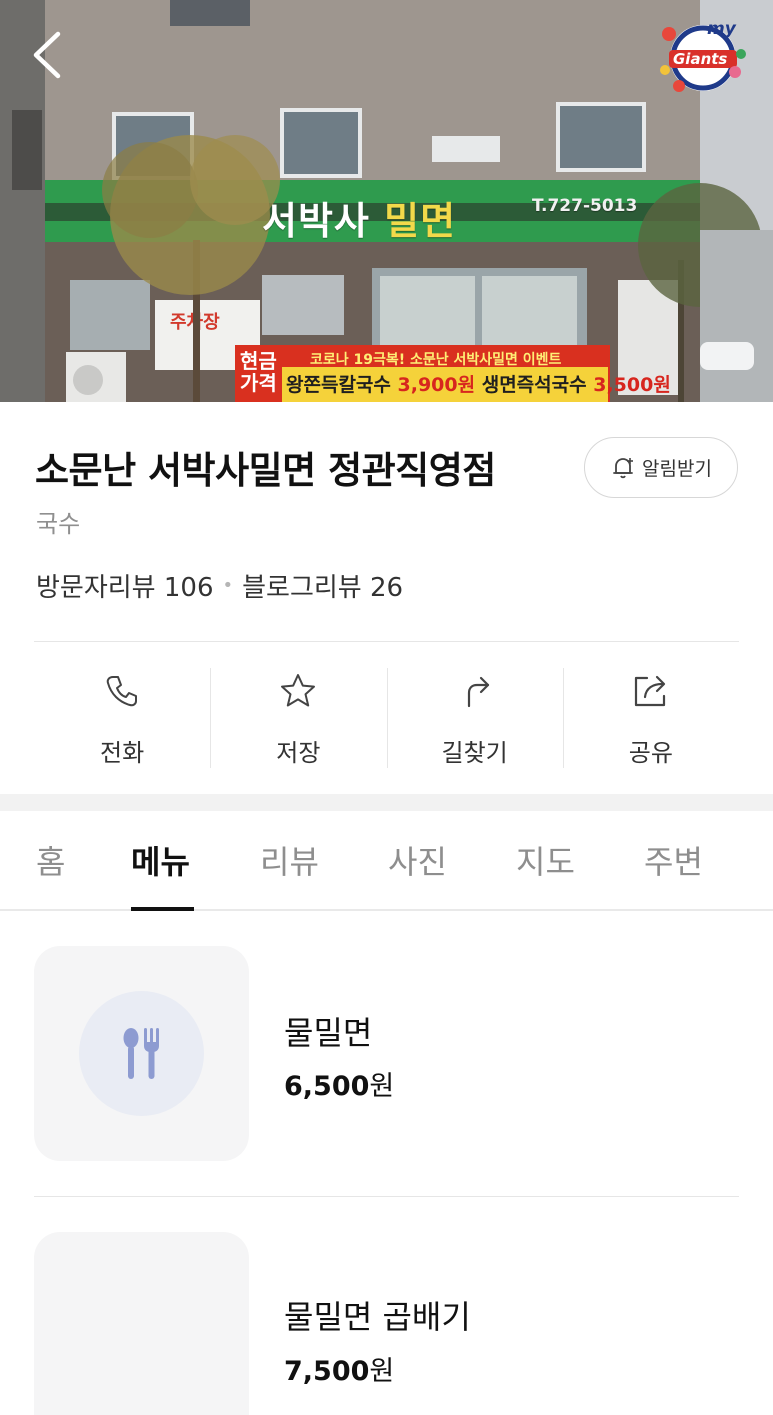 The height and width of the screenshot is (1415, 773). I want to click on phone-icon, so click(122, 691).